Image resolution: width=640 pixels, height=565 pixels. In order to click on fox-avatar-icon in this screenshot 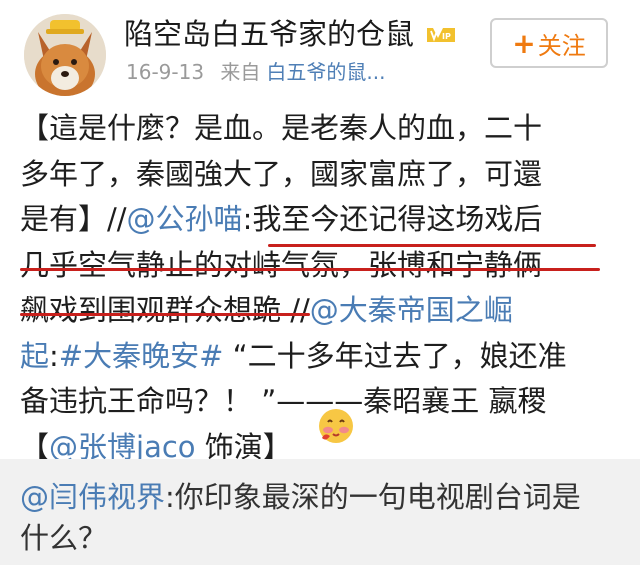, I will do `click(65, 55)`.